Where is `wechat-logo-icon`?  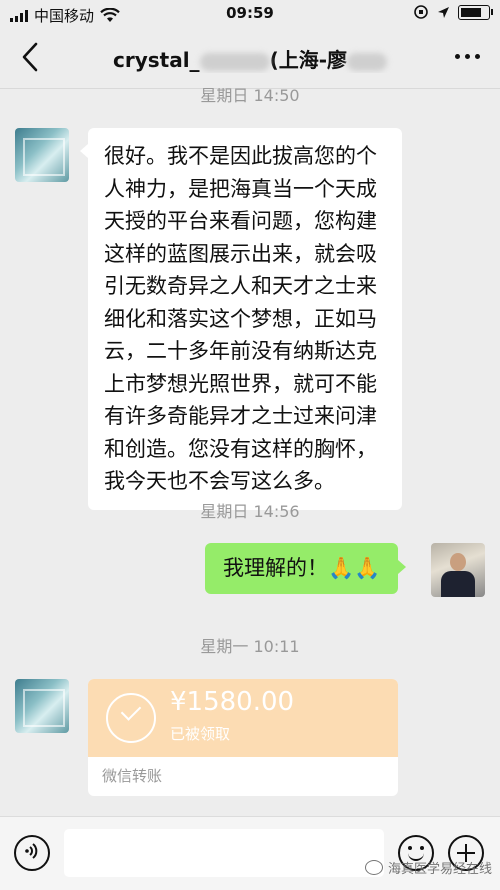 wechat-logo-icon is located at coordinates (373, 867).